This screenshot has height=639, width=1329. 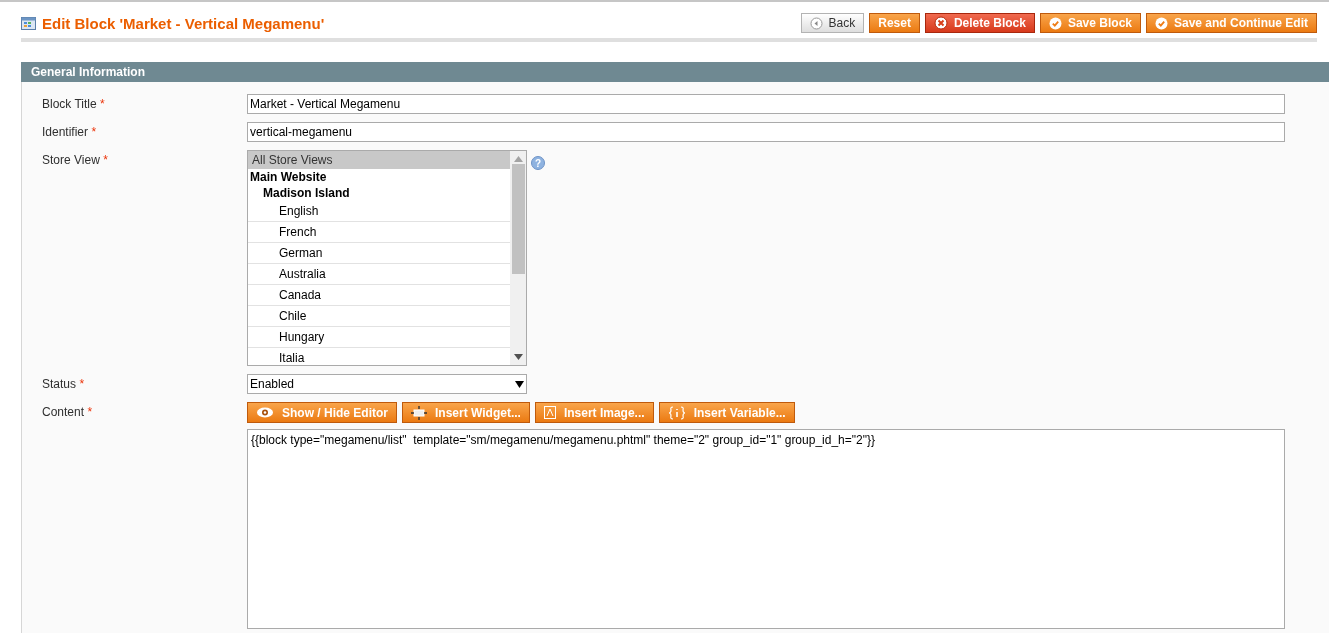 I want to click on field-label: Status *, so click(x=64, y=383).